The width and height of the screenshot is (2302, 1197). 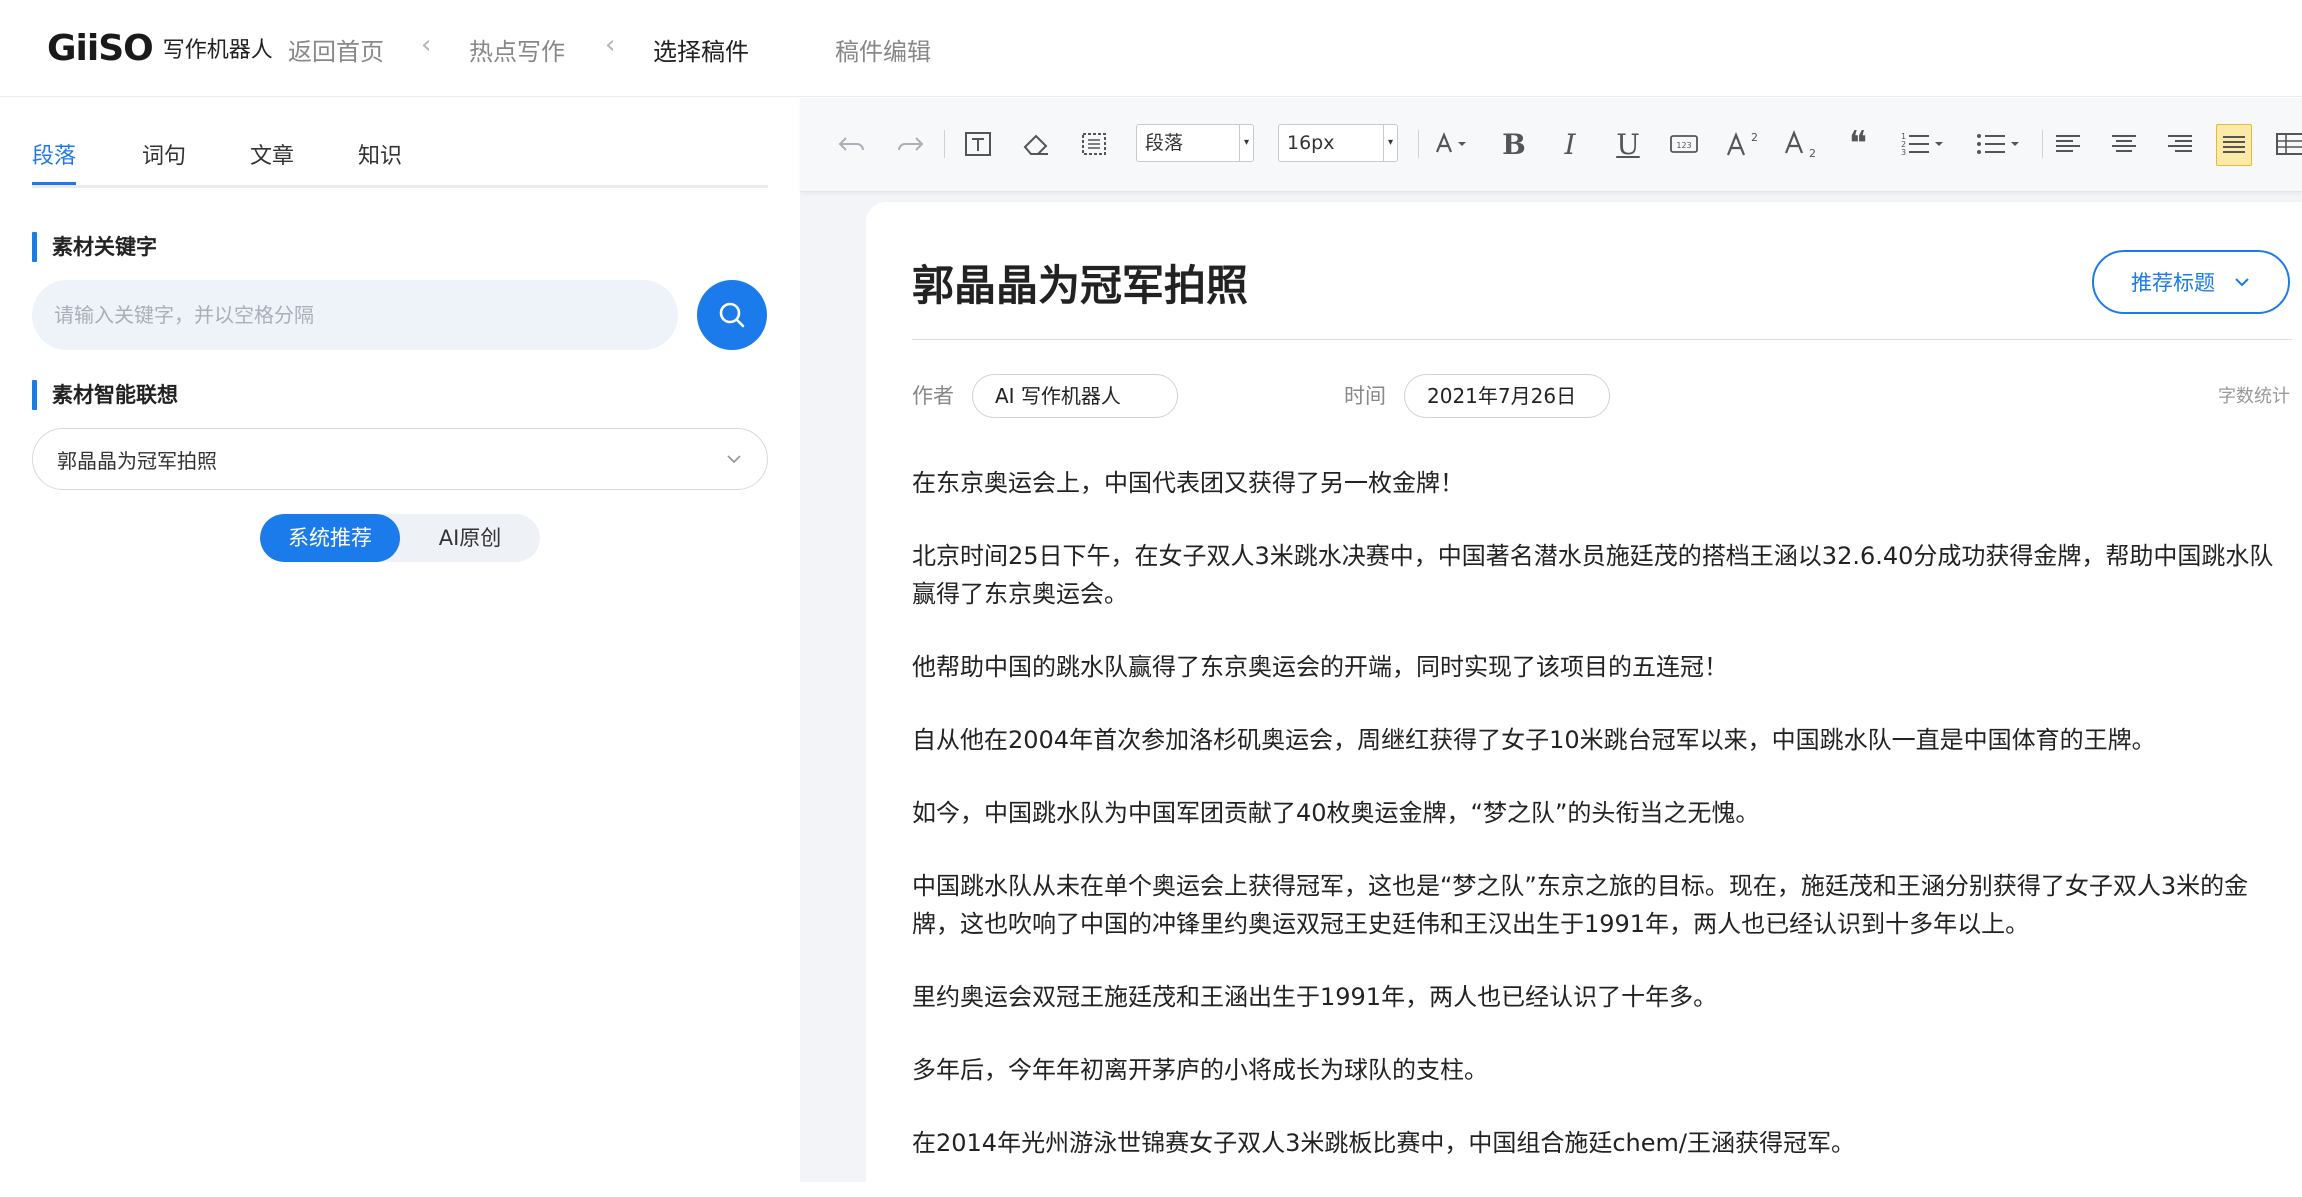 I want to click on superscript-icon: 2, so click(x=1742, y=143).